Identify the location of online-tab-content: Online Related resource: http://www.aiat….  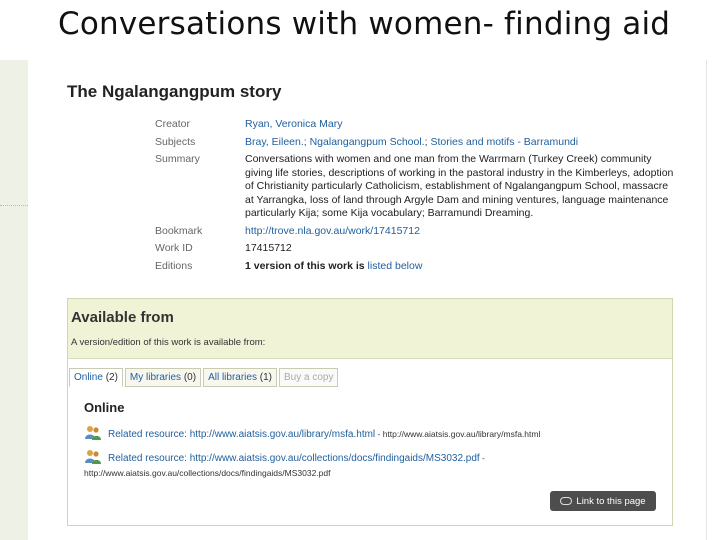
(374, 445).